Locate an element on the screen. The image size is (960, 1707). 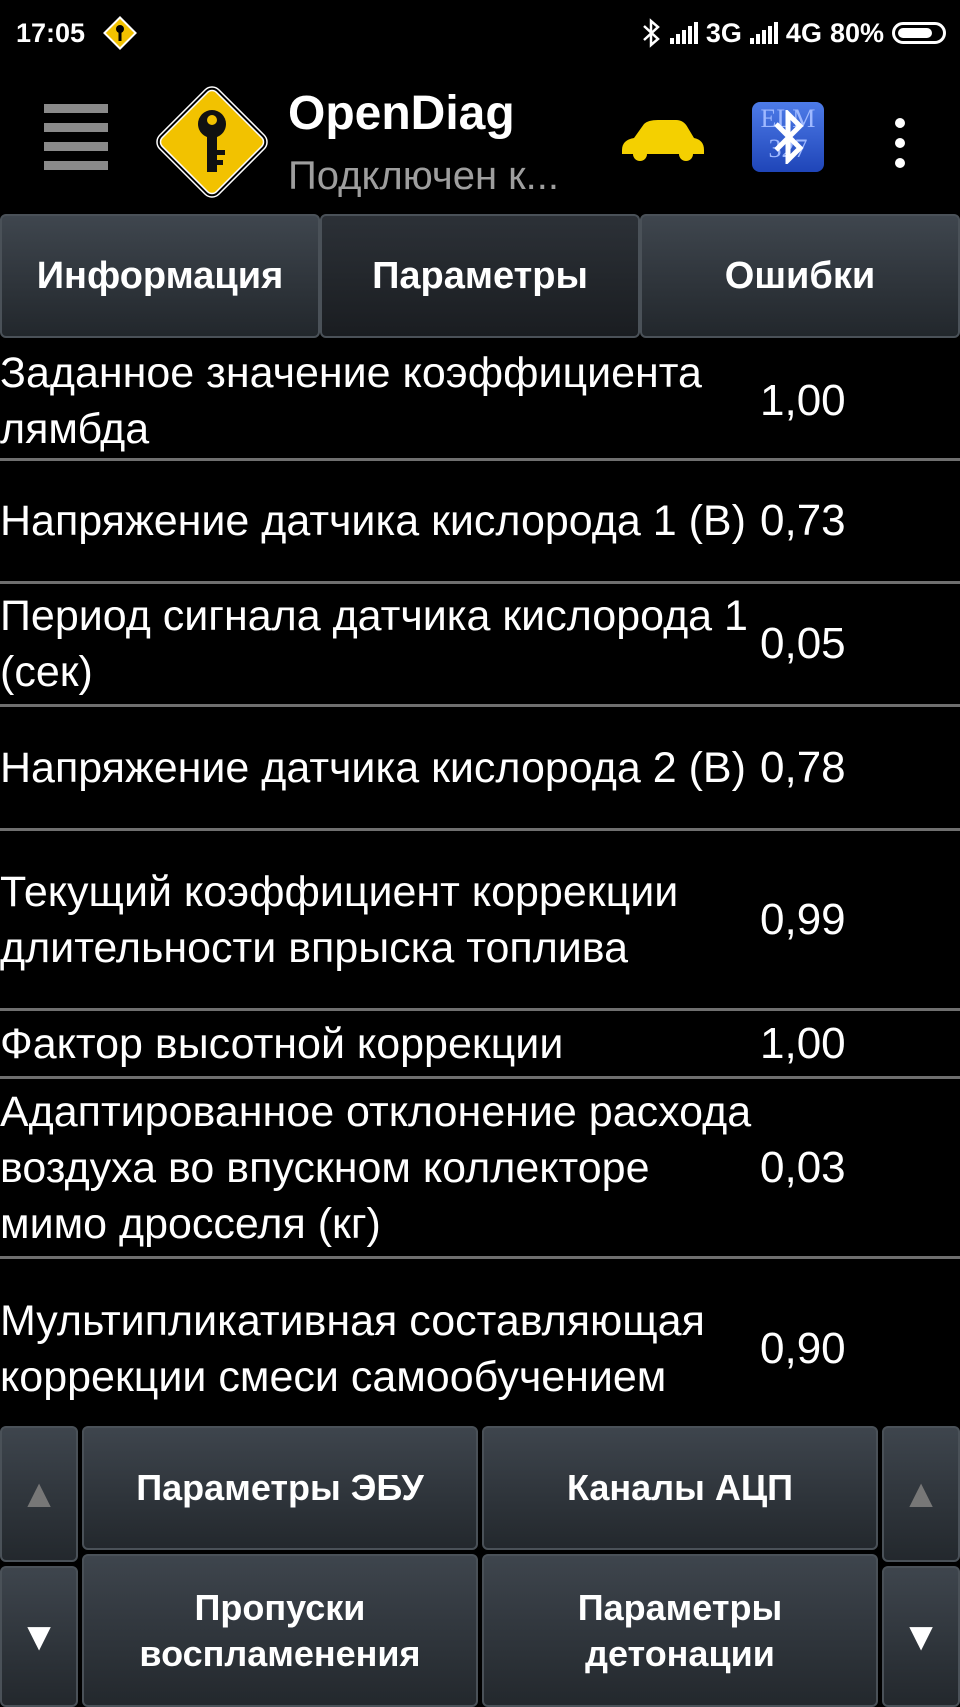
param-value: 0,78 is located at coordinates (803, 767).